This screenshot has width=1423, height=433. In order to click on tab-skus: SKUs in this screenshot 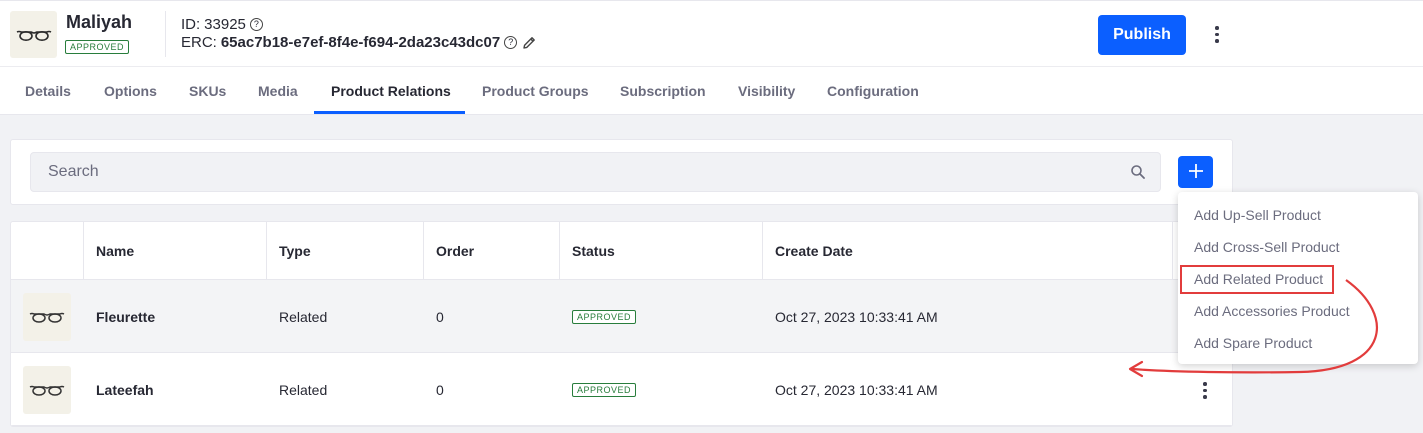, I will do `click(207, 90)`.